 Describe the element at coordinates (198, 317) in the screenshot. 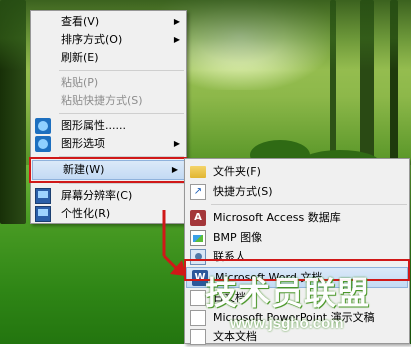

I see `powerpoint-icon` at that location.